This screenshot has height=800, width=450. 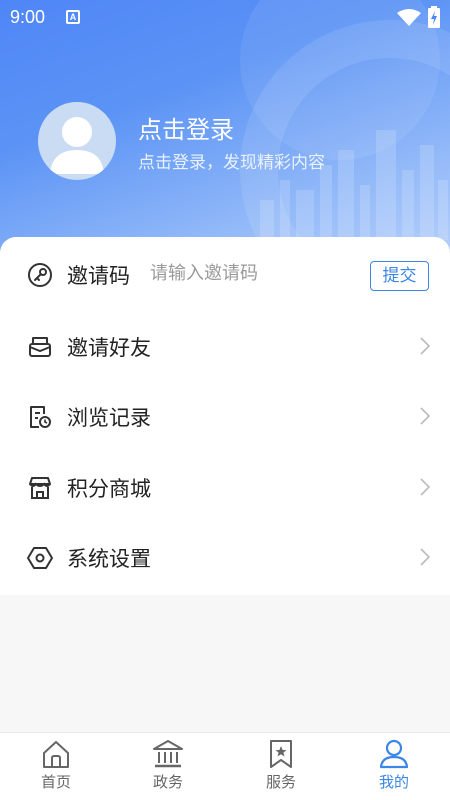 I want to click on home-icon, so click(x=56, y=754).